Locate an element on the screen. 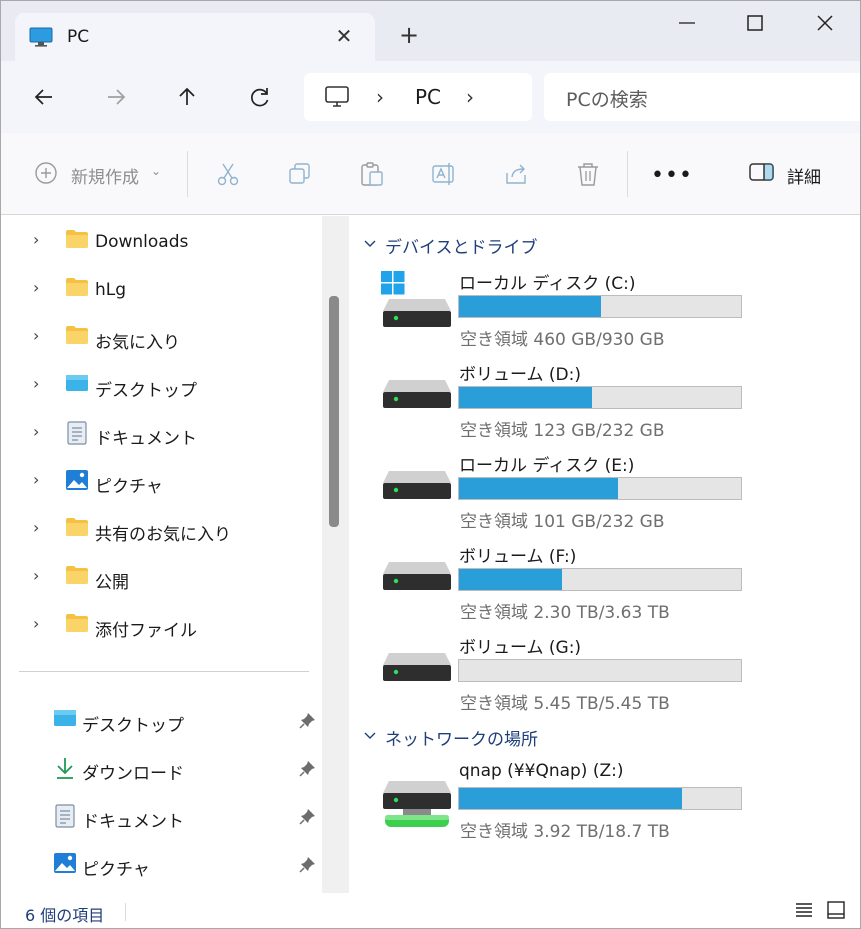 This screenshot has height=929, width=861. nav-item-shared-favorites: › 共有のお気に入り is located at coordinates (161, 528).